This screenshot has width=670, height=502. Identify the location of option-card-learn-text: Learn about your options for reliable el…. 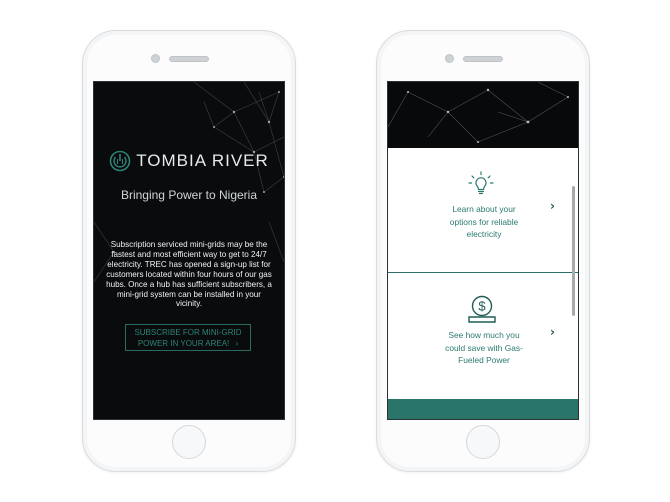
(484, 222).